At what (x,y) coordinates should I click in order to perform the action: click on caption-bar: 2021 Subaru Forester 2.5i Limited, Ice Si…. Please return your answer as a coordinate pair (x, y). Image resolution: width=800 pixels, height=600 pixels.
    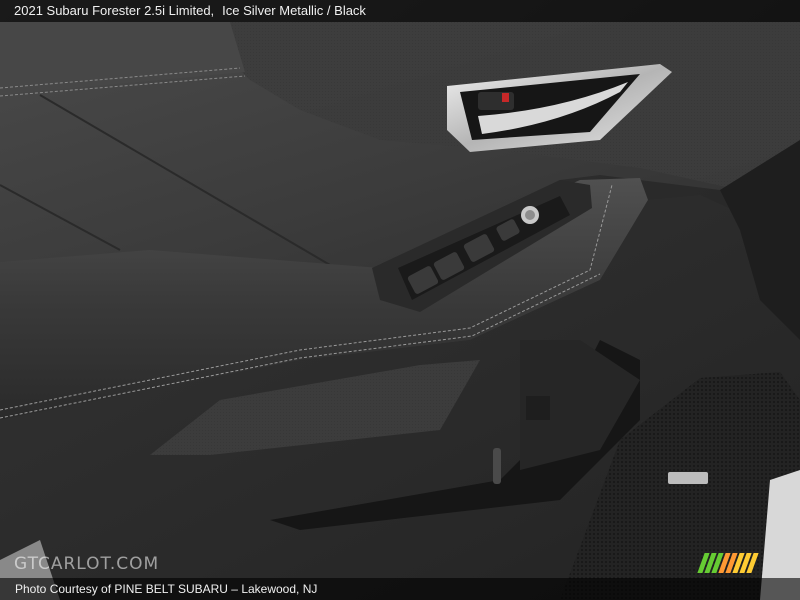
    Looking at the image, I should click on (400, 11).